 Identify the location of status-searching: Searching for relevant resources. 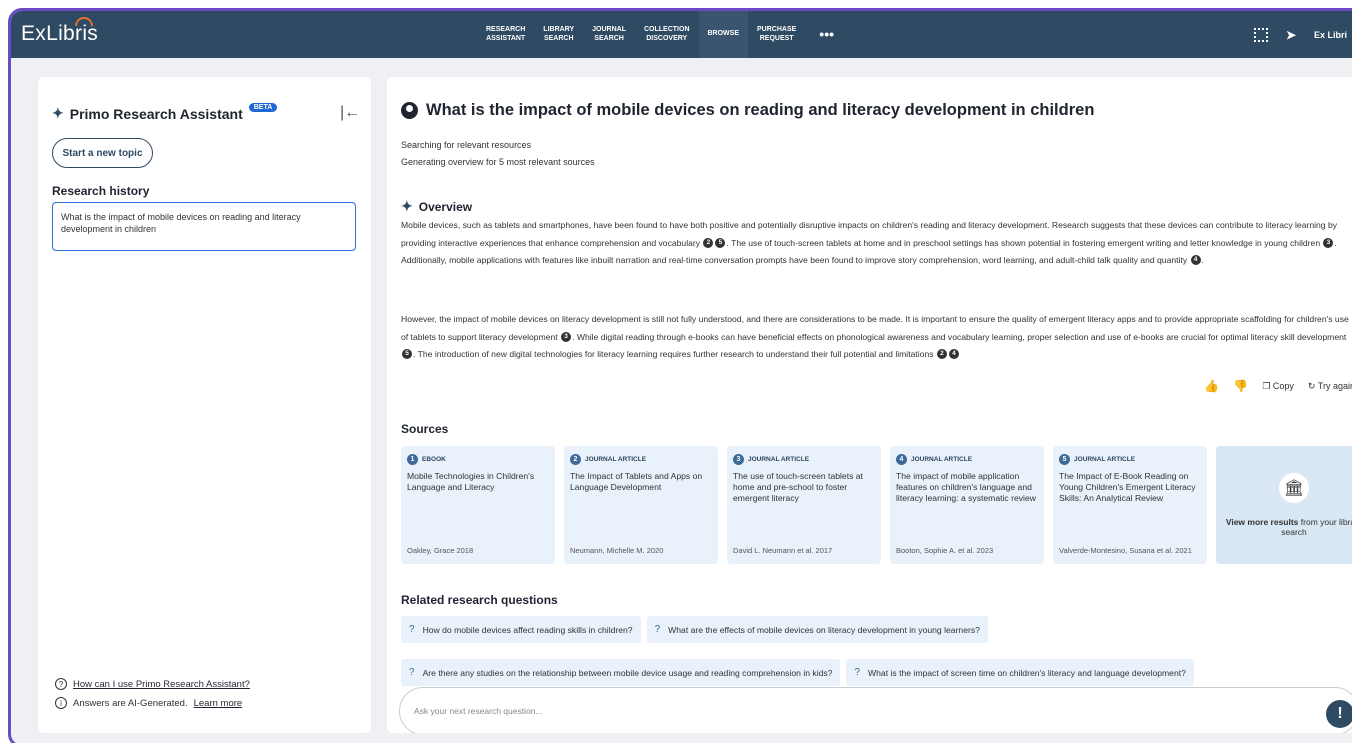
(466, 145).